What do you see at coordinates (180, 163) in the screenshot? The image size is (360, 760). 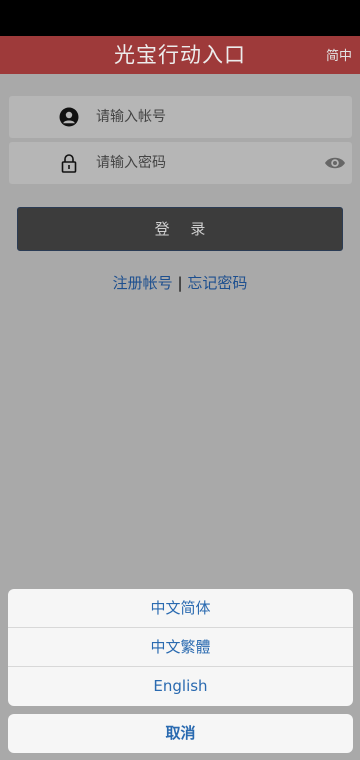 I see `password-field: 请输入密码` at bounding box center [180, 163].